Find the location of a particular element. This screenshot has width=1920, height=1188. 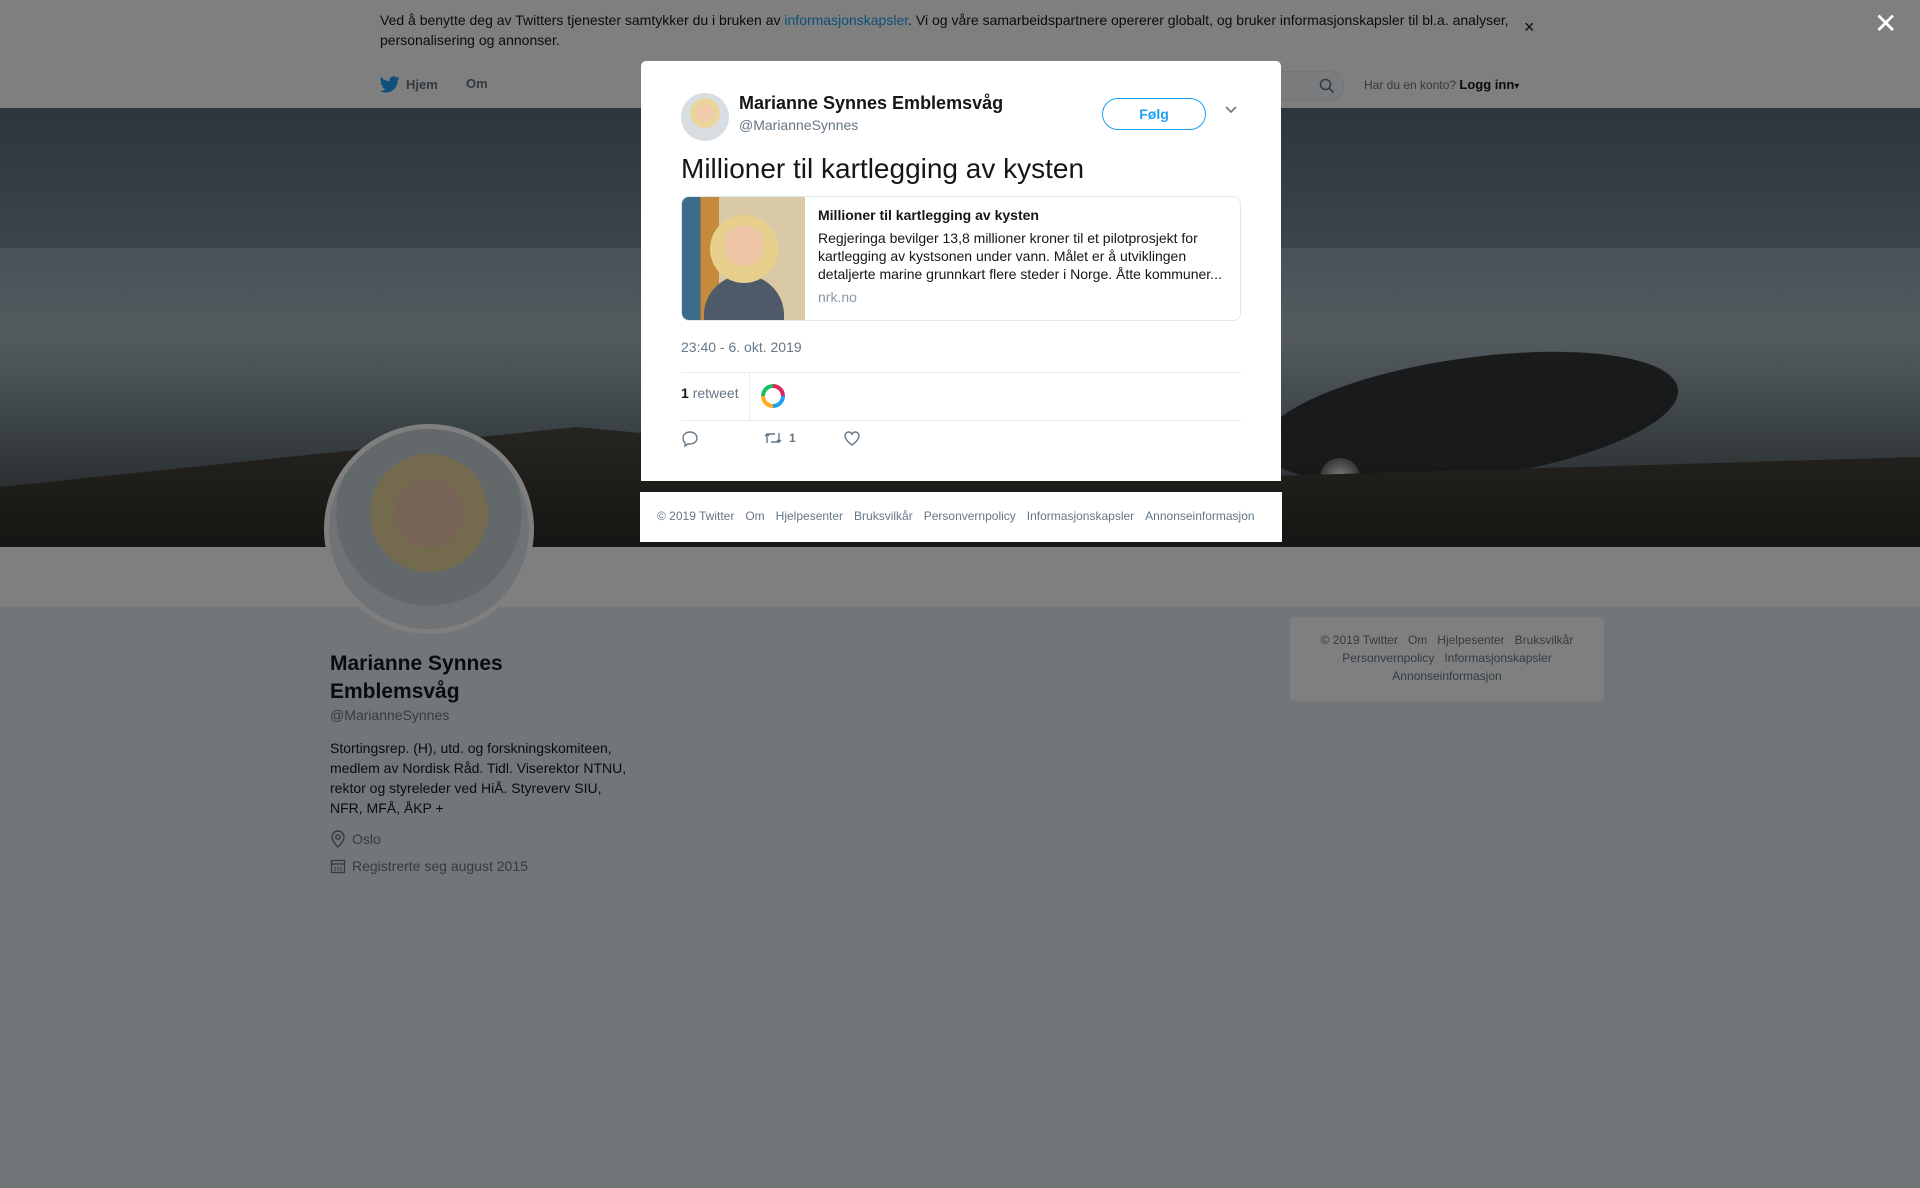

card-title: Millioner til kartlegging av kysten is located at coordinates (928, 215).